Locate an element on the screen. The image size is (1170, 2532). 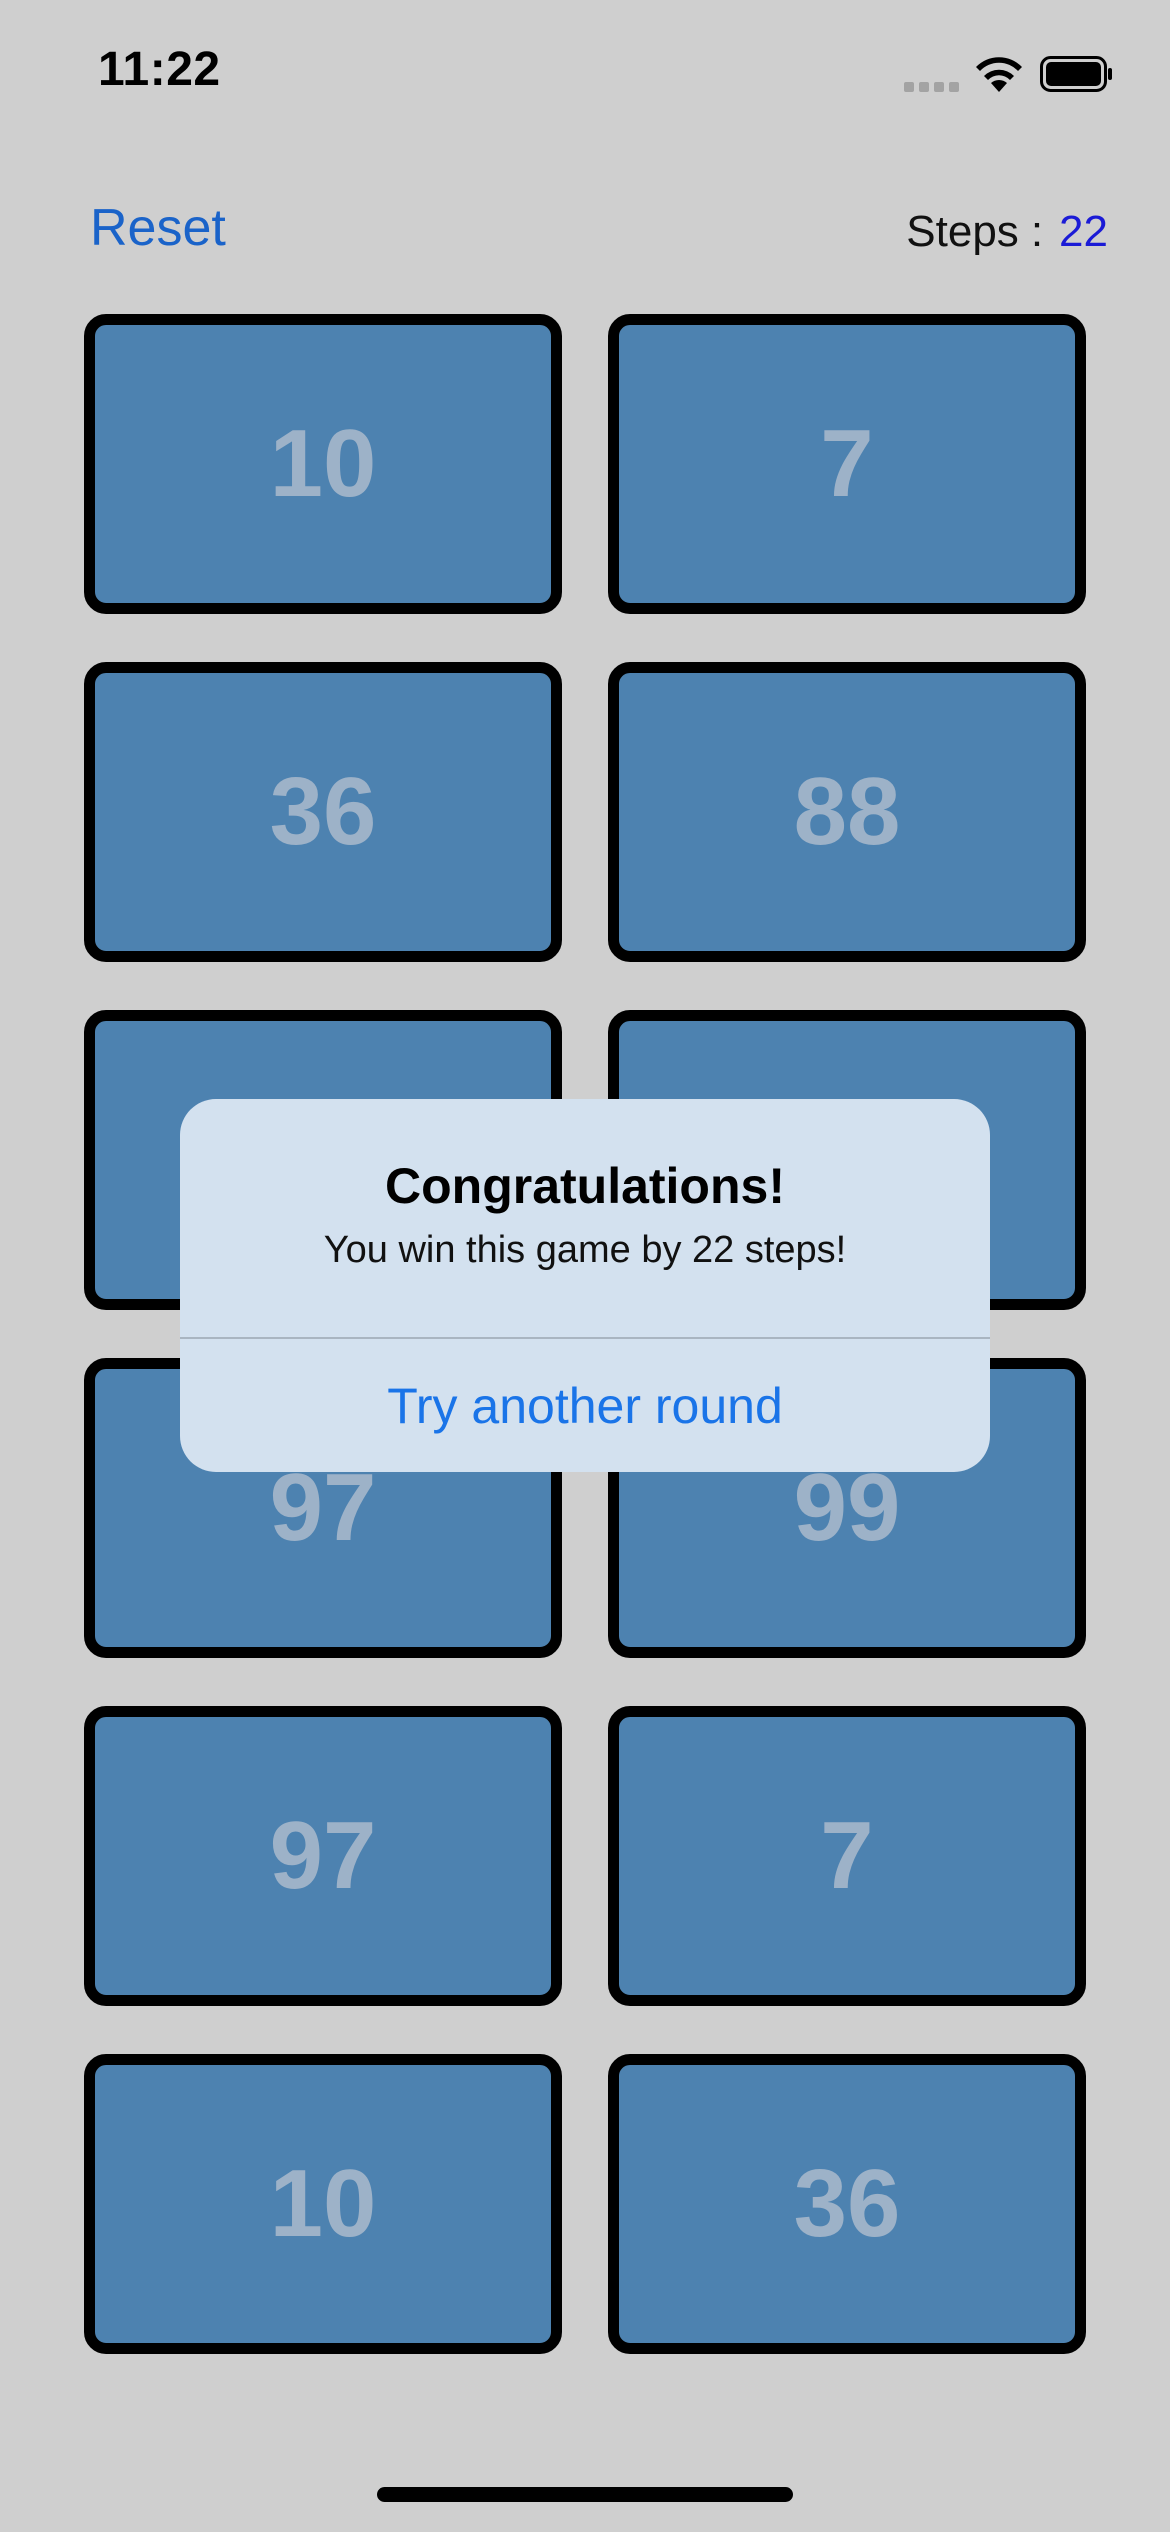
signal-icon is located at coordinates (932, 85).